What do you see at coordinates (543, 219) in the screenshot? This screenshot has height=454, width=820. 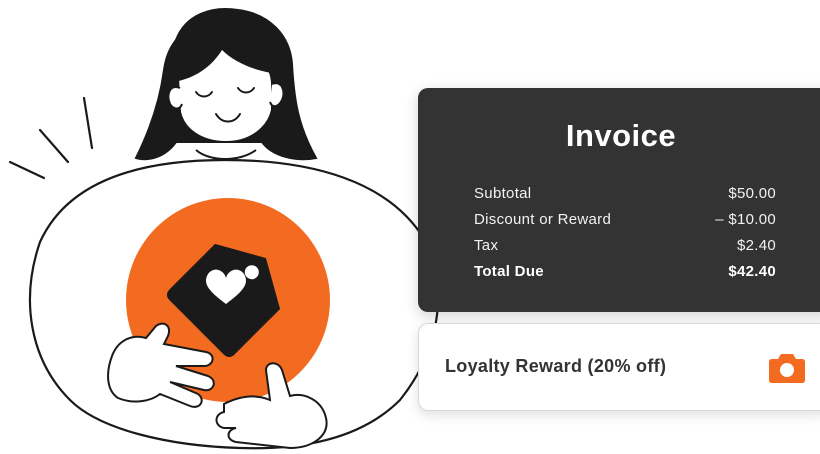 I see `line-item-label: Discount or Reward` at bounding box center [543, 219].